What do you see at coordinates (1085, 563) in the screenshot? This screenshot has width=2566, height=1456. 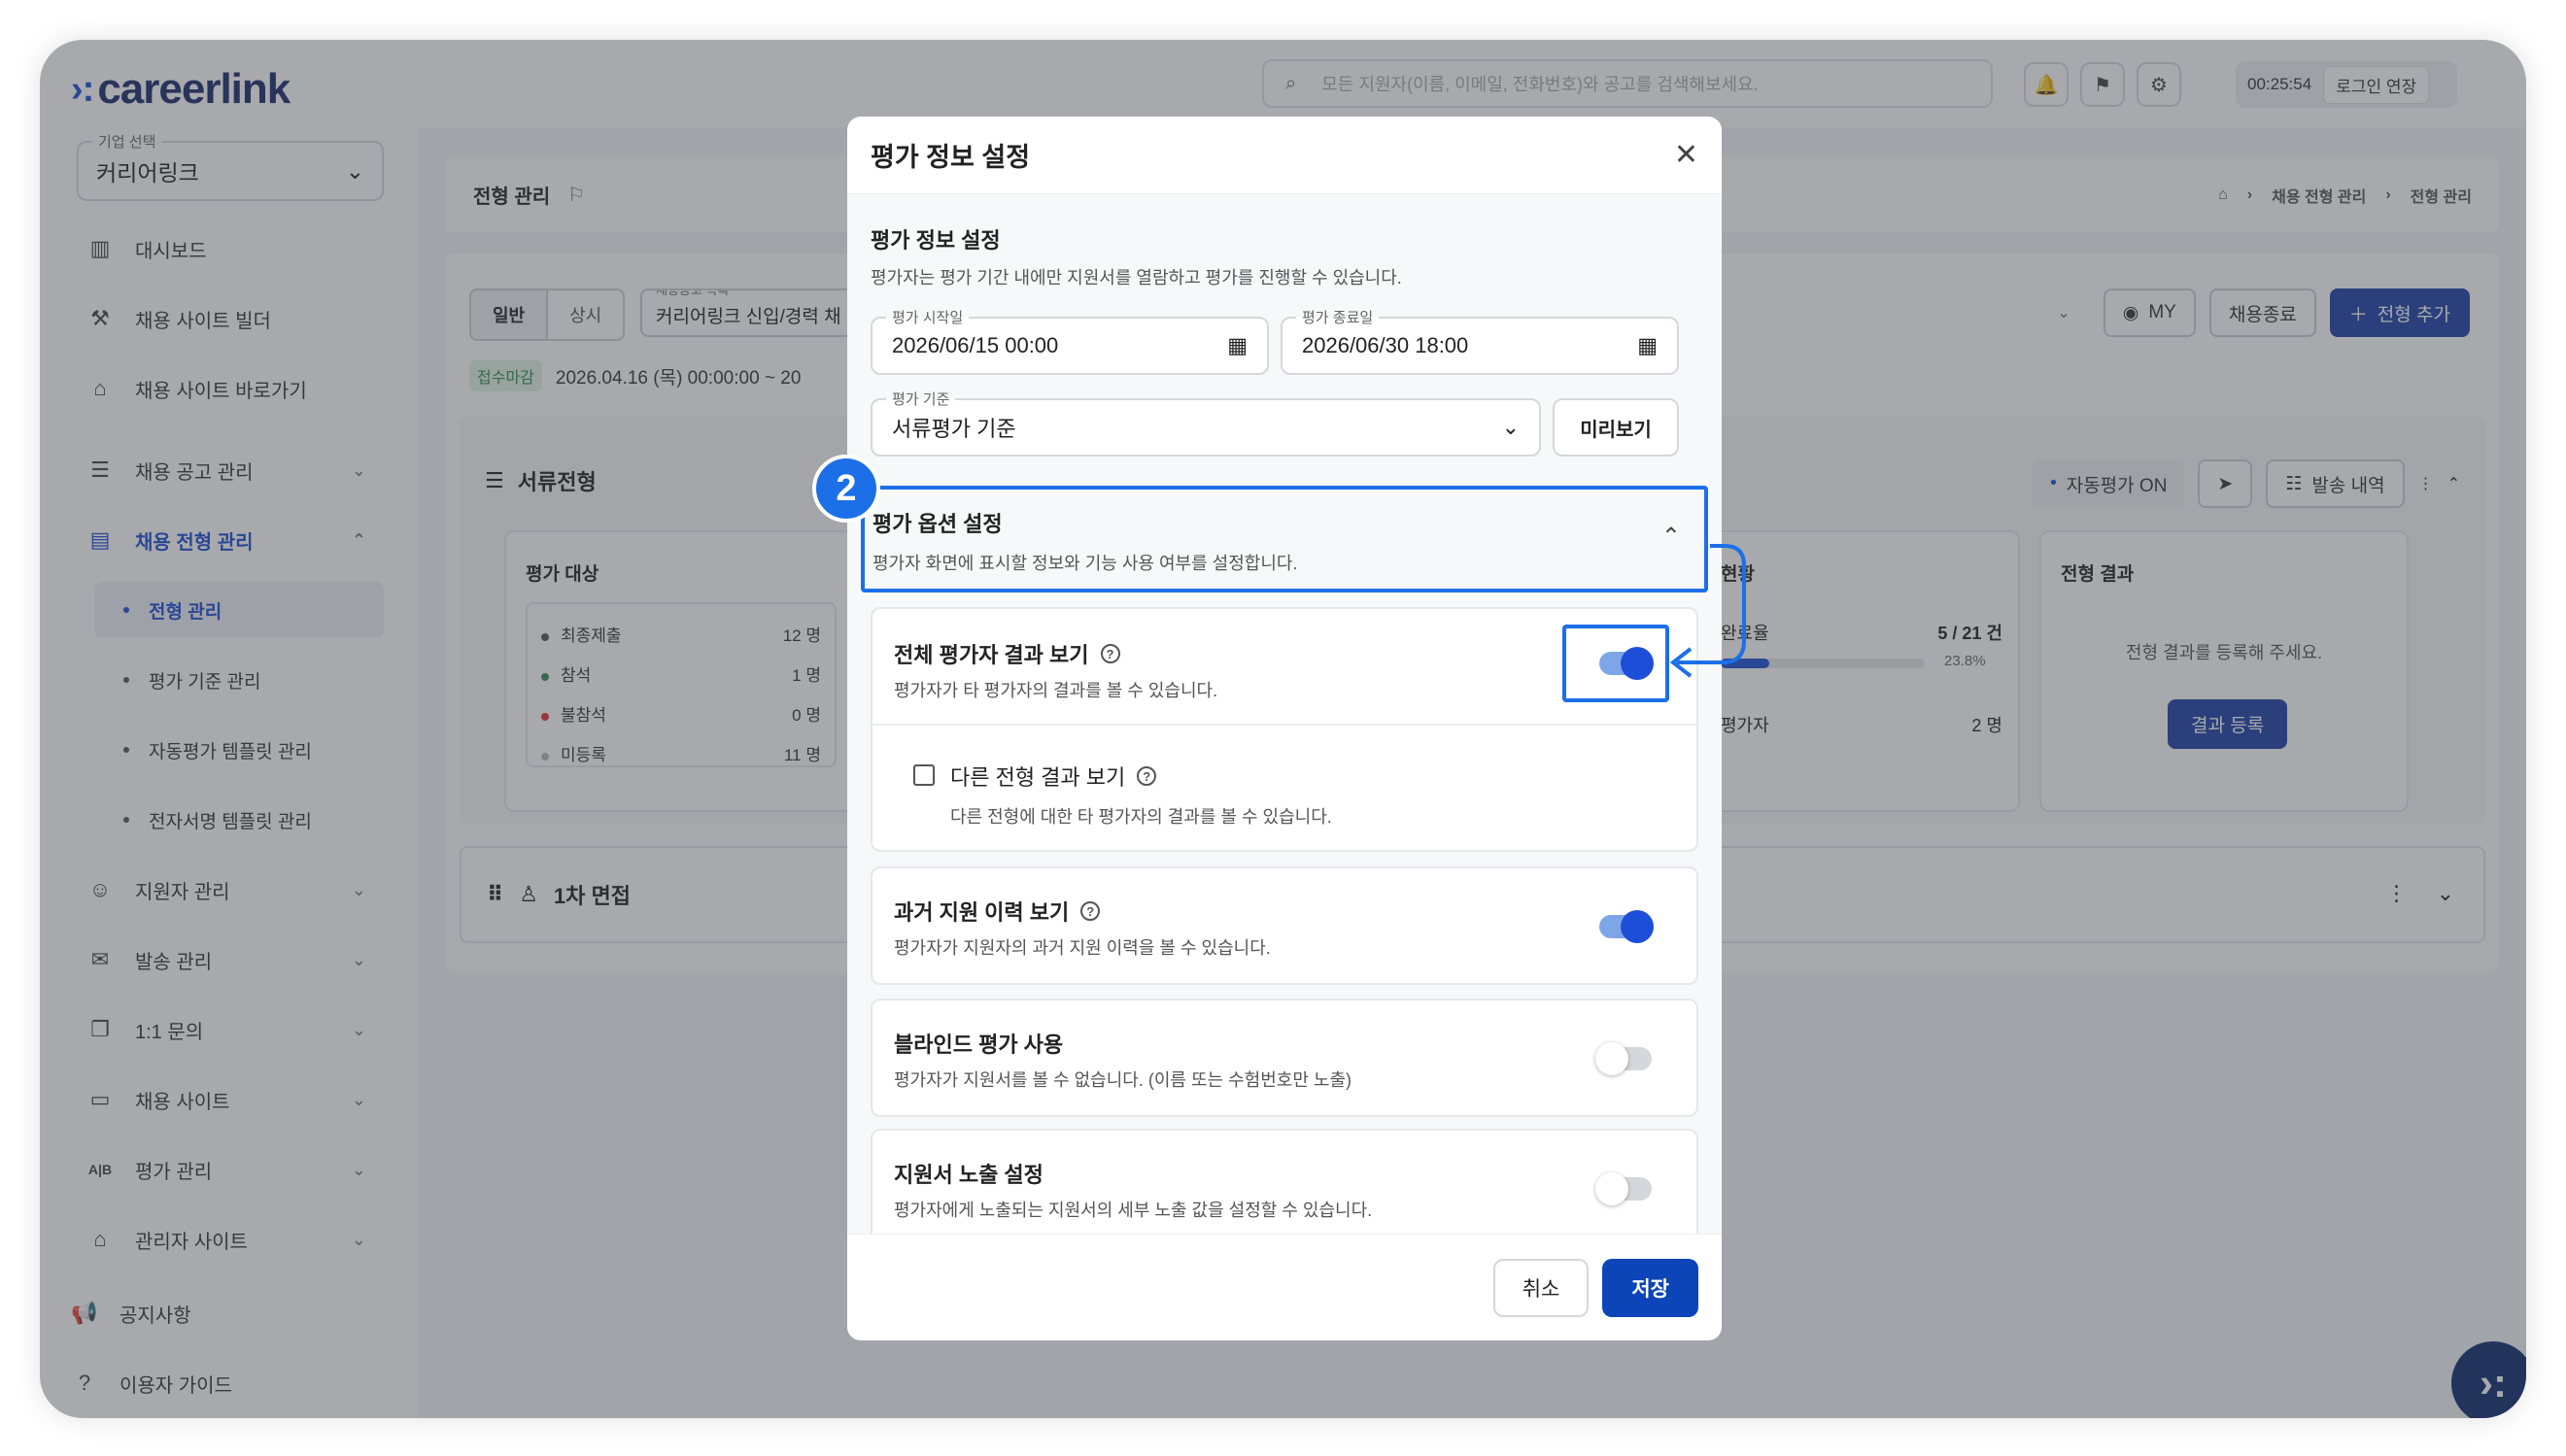 I see `options-desc: 평가자 화면에 표시할 정보와 기능 사용 여부를 설정합니다.` at bounding box center [1085, 563].